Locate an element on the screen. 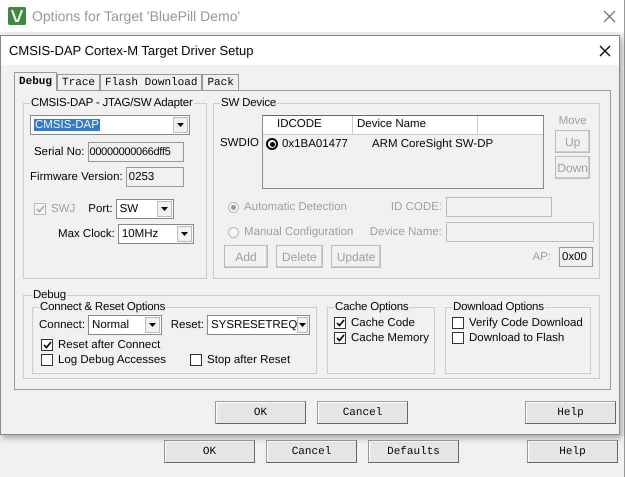 The width and height of the screenshot is (625, 477). dropdown: SW is located at coordinates (145, 209).